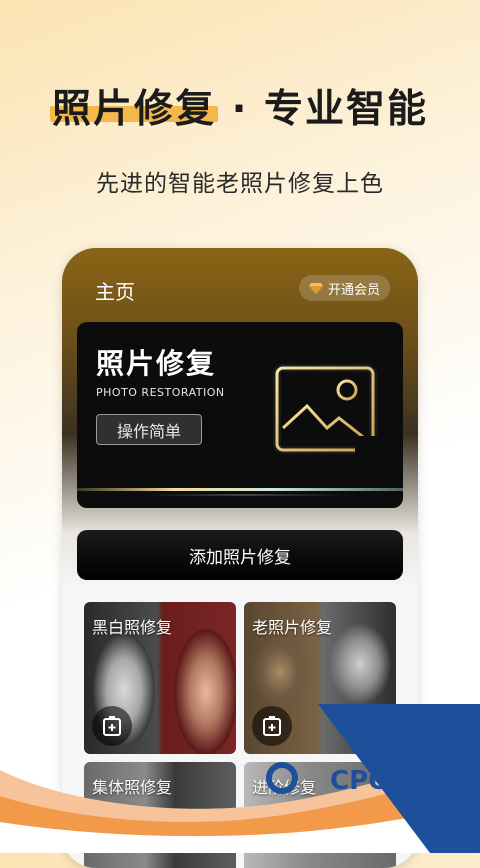 This screenshot has width=480, height=868. I want to click on vip-button: 开通会员, so click(344, 288).